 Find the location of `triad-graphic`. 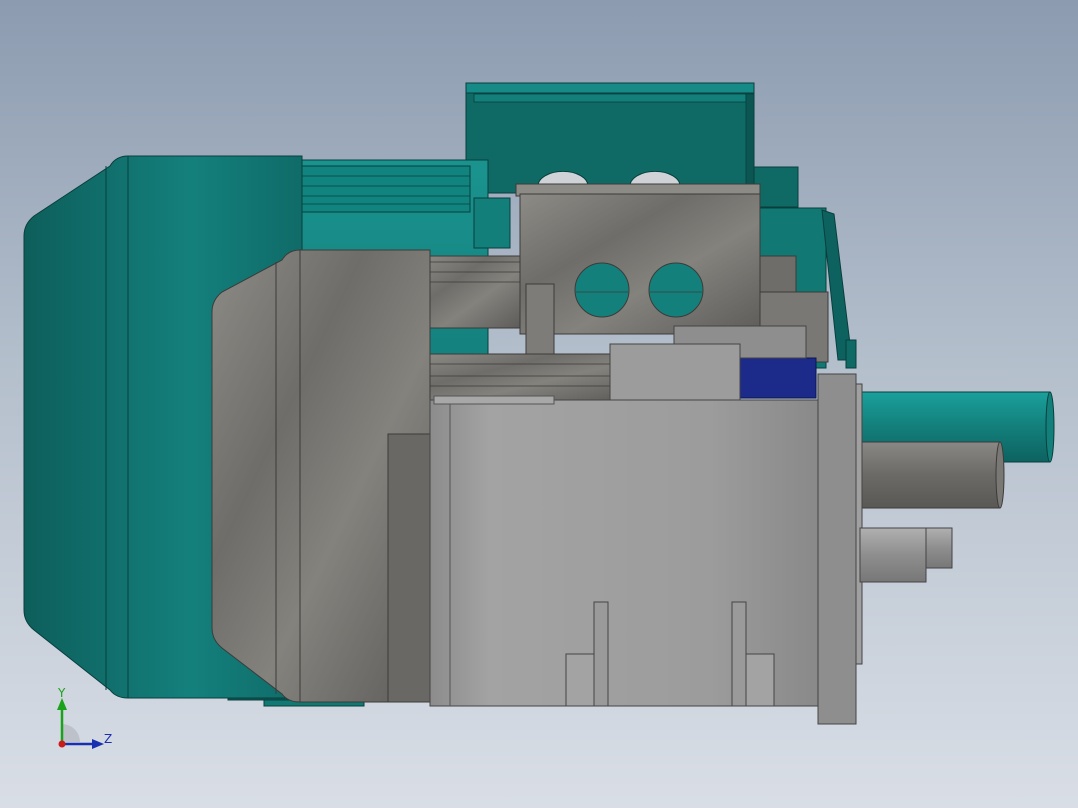

triad-graphic is located at coordinates (80, 723).